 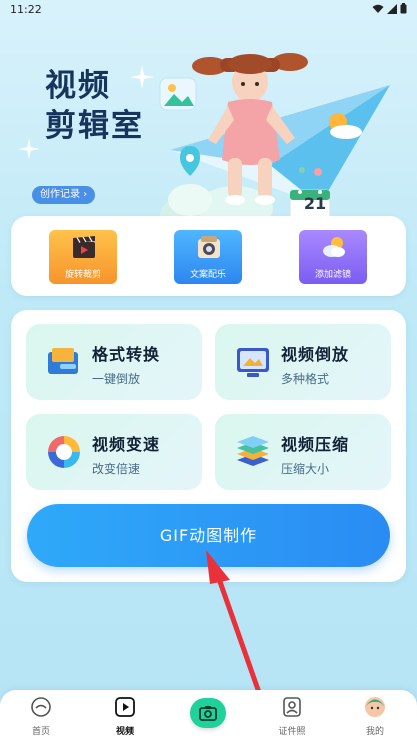 What do you see at coordinates (207, 275) in the screenshot?
I see `quick-action-label: 文案配乐` at bounding box center [207, 275].